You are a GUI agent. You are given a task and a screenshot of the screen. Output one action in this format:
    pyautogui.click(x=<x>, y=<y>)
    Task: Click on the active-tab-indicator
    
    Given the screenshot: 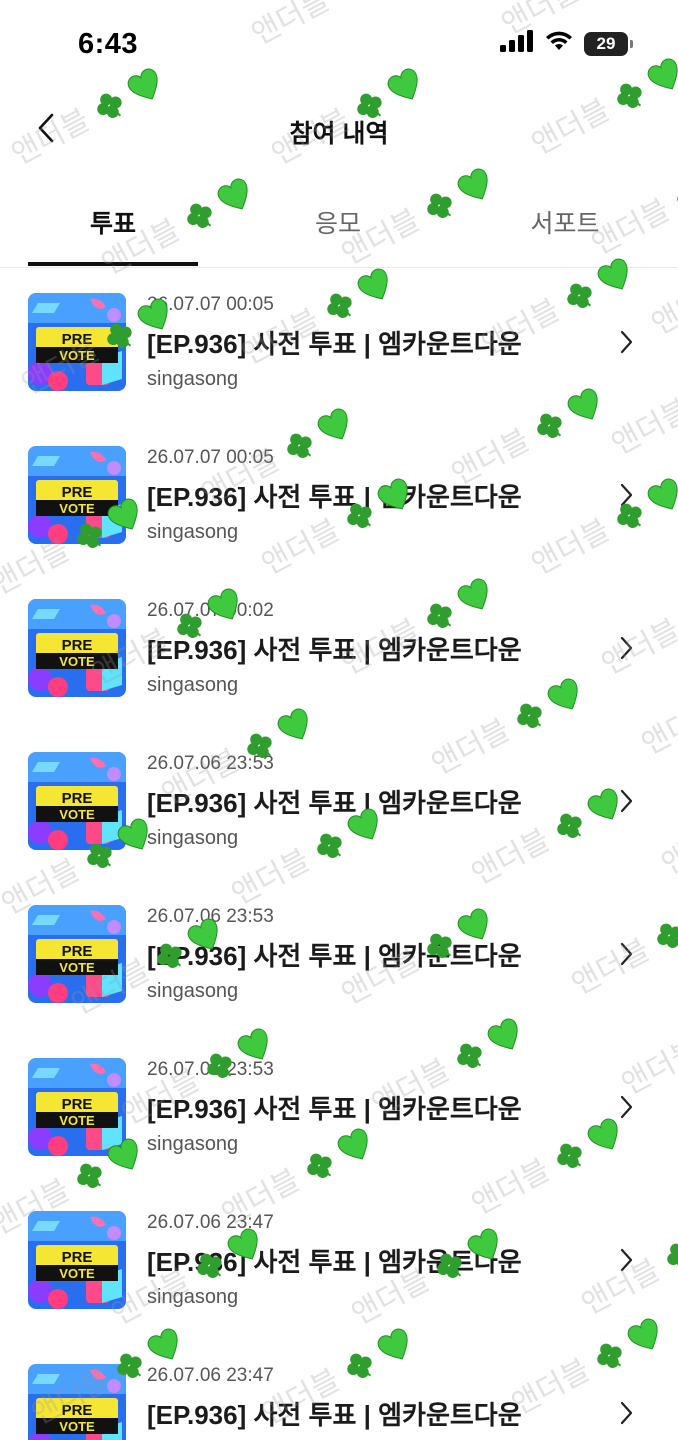 What is the action you would take?
    pyautogui.click(x=113, y=264)
    